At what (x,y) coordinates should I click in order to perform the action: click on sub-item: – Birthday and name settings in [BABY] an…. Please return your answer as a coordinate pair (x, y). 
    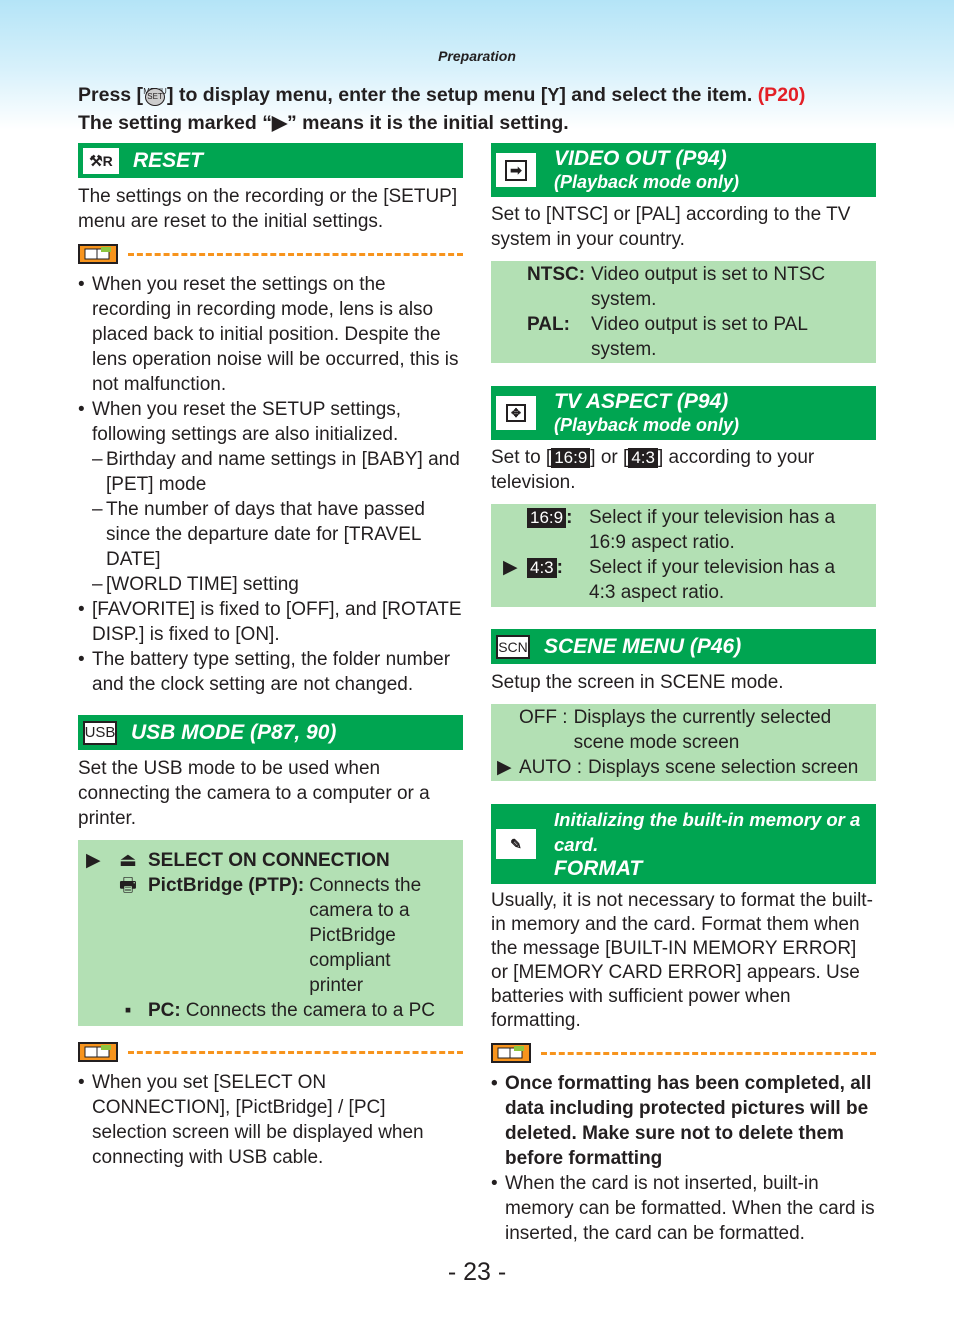
    Looking at the image, I should click on (276, 472).